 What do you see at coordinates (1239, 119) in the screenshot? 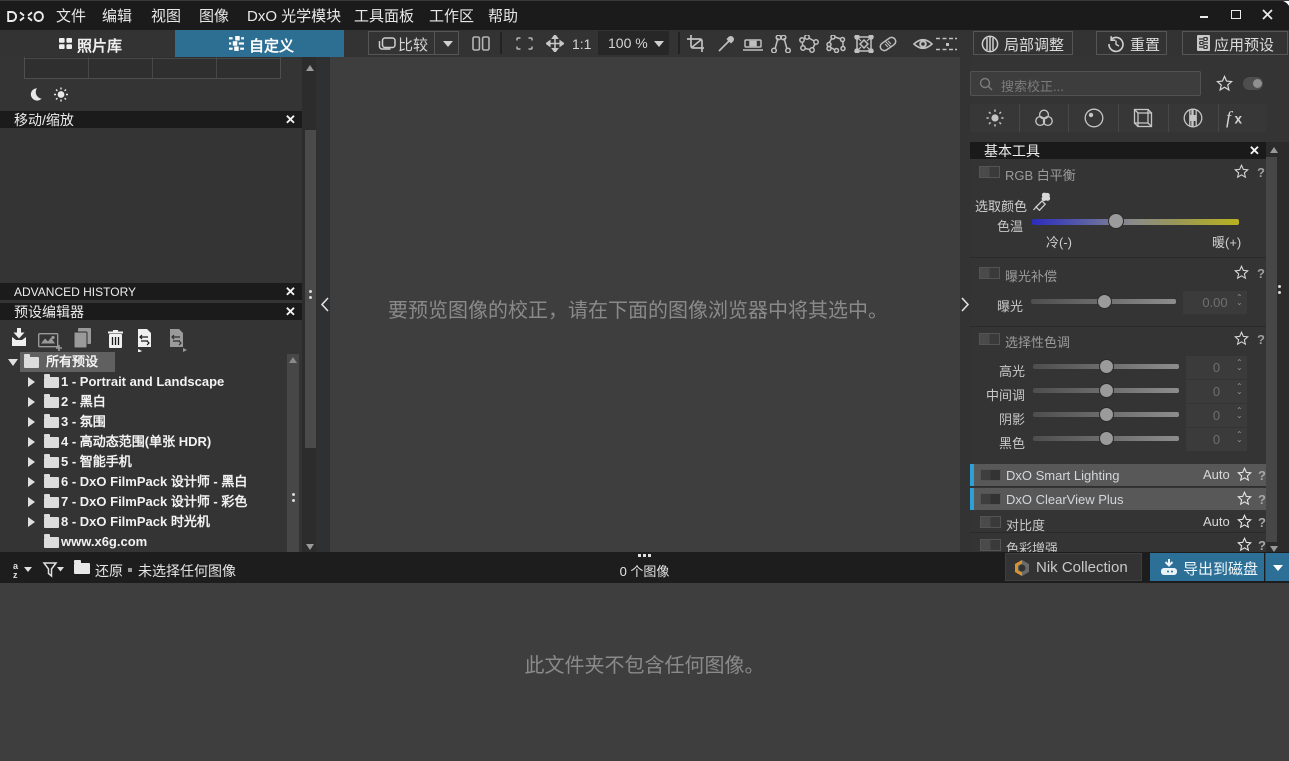
I see `svg-text: x` at bounding box center [1239, 119].